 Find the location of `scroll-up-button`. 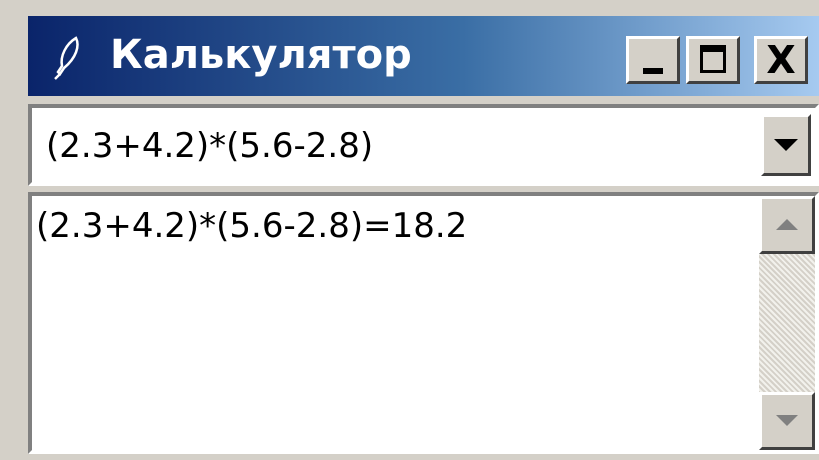

scroll-up-button is located at coordinates (787, 225).